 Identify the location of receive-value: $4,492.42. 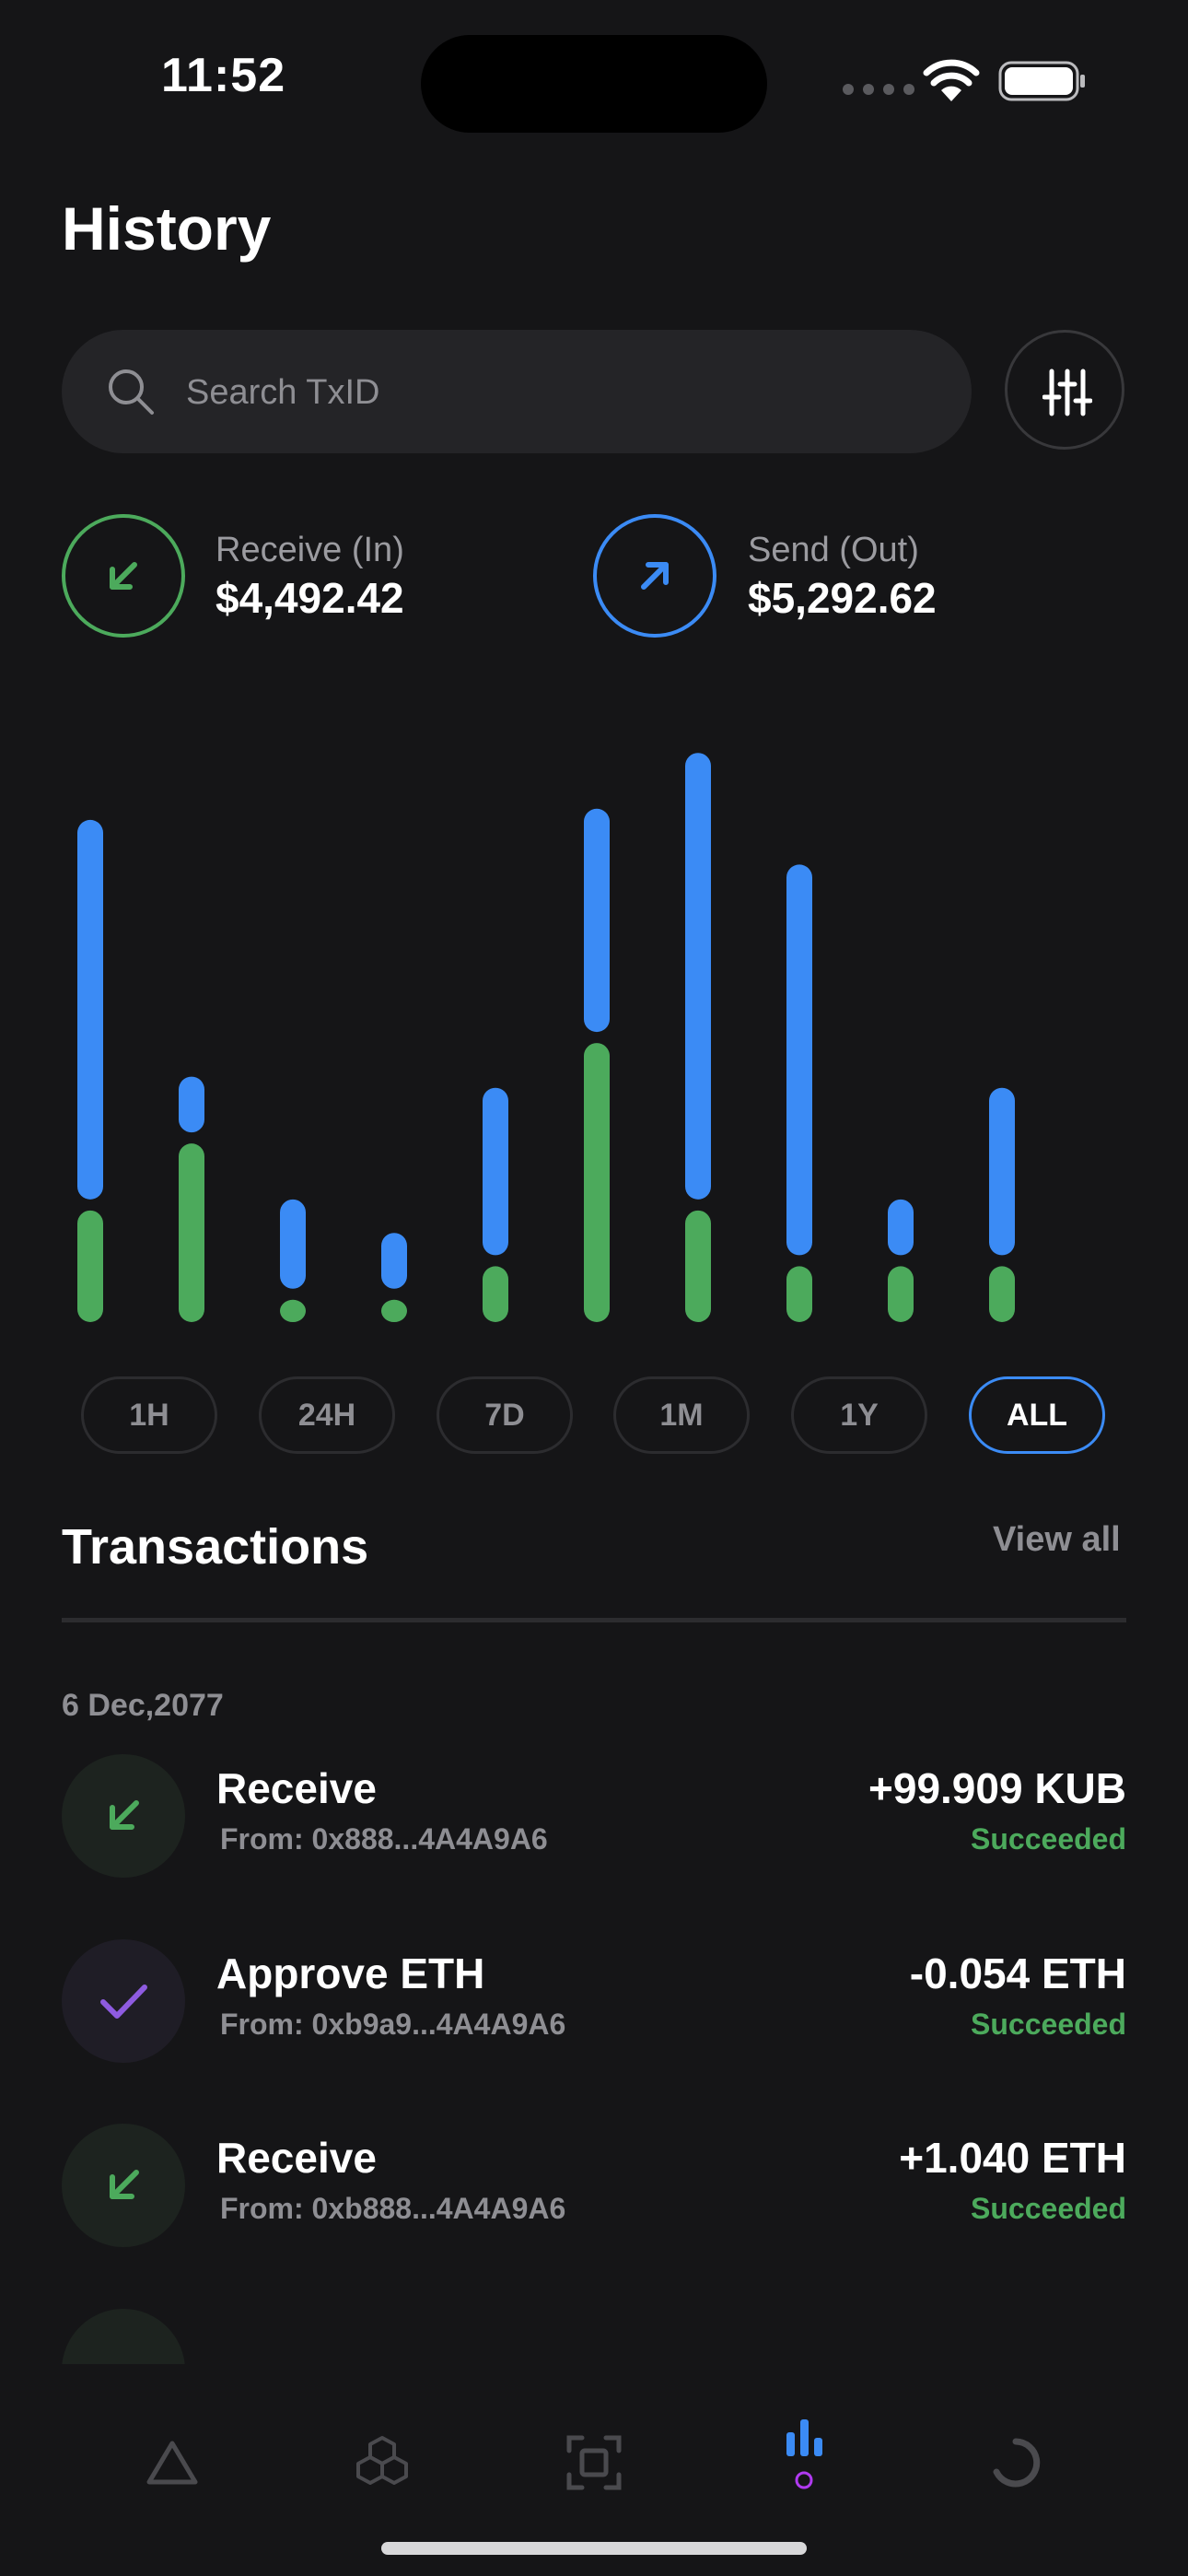
(309, 598).